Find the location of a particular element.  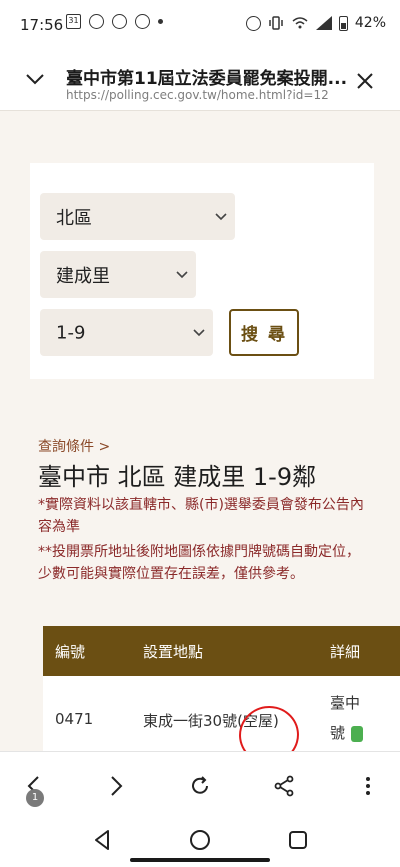

nav-home-icon is located at coordinates (200, 840).